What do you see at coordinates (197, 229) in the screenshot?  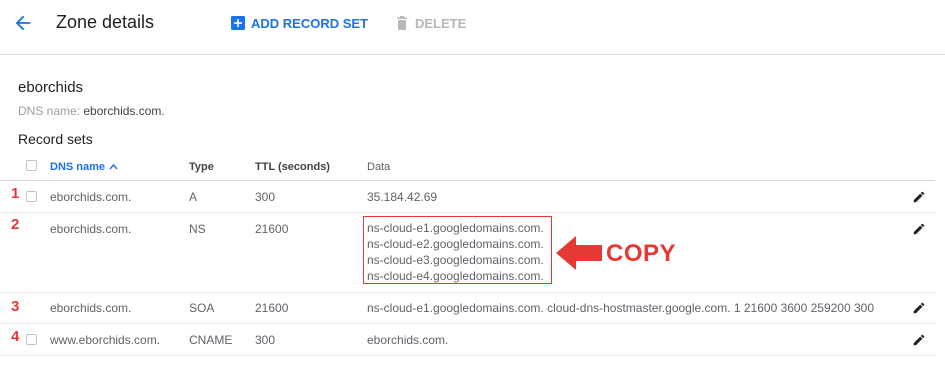 I see `row-type: NS` at bounding box center [197, 229].